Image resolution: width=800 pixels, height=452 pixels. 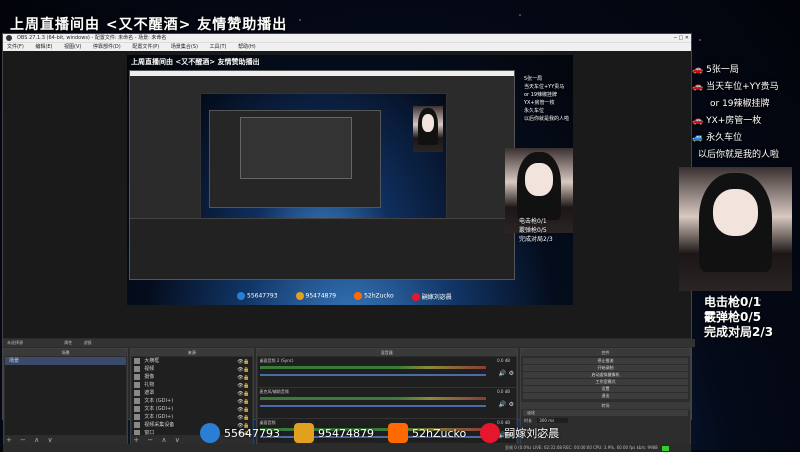 What do you see at coordinates (191, 369) in the screenshot?
I see `source-item: 视频 👁 🔒` at bounding box center [191, 369].